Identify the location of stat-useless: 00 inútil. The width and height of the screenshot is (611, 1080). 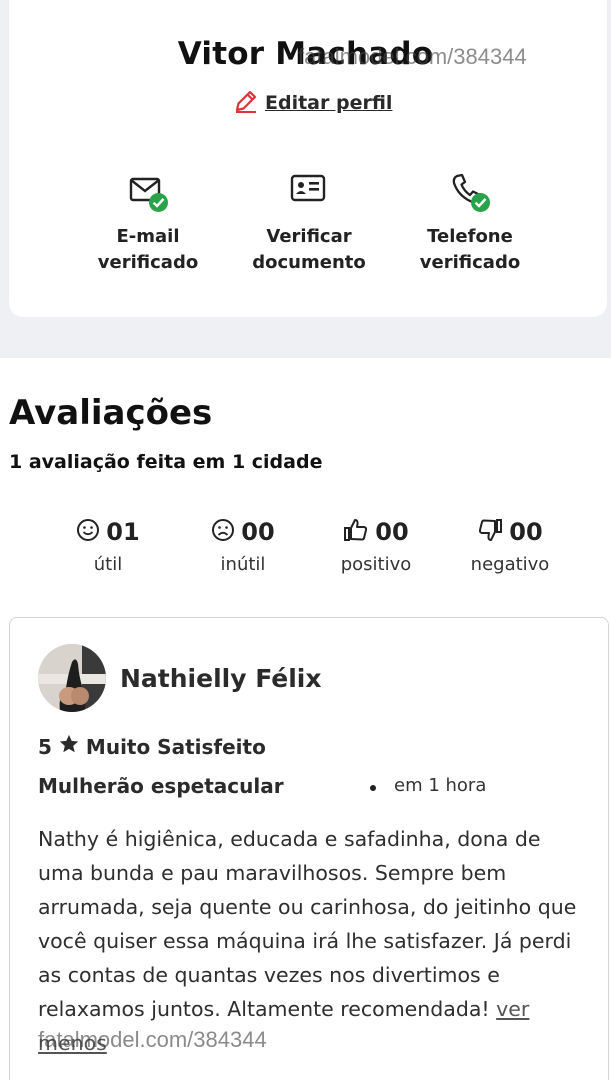
(243, 545).